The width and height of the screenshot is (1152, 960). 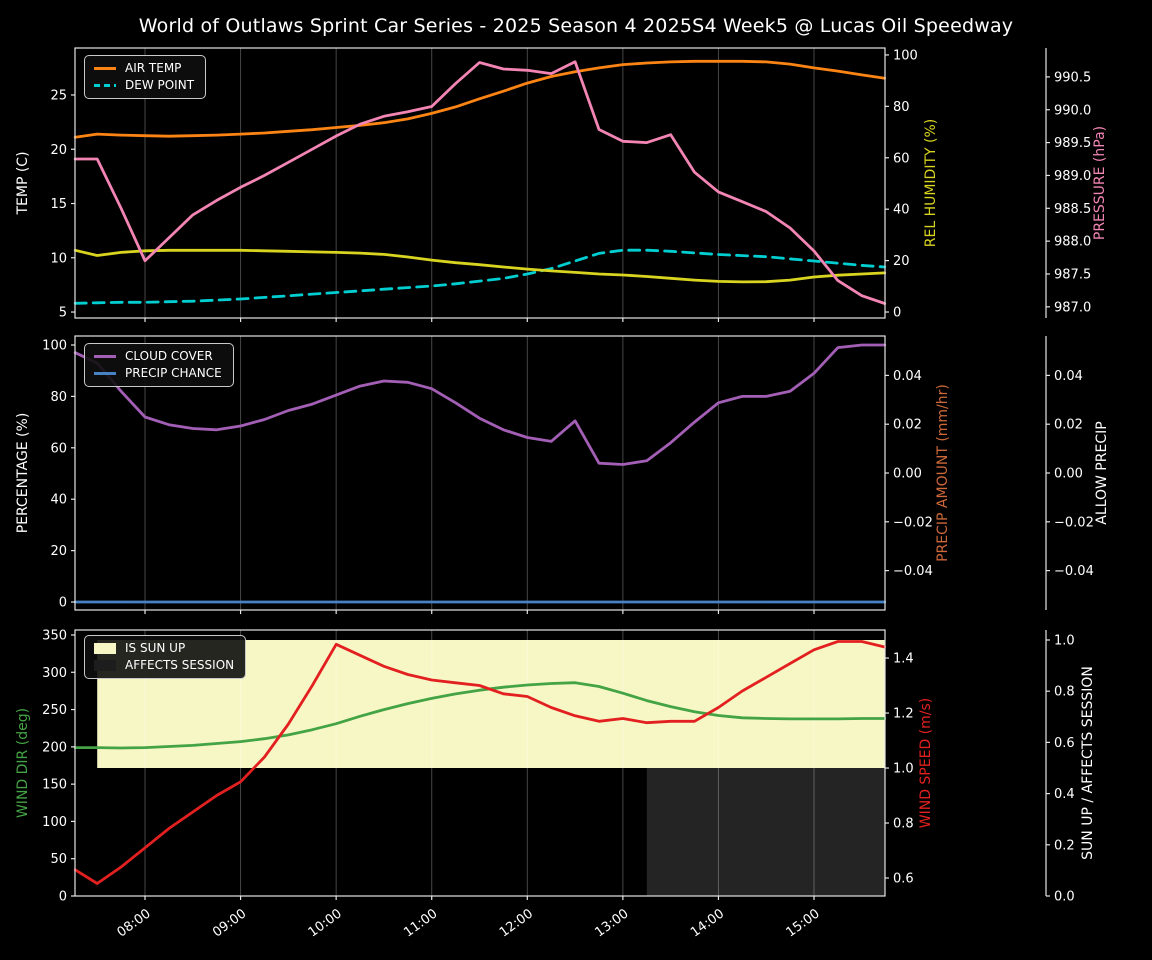 I want to click on x-tick-label: 11:00, so click(x=420, y=923).